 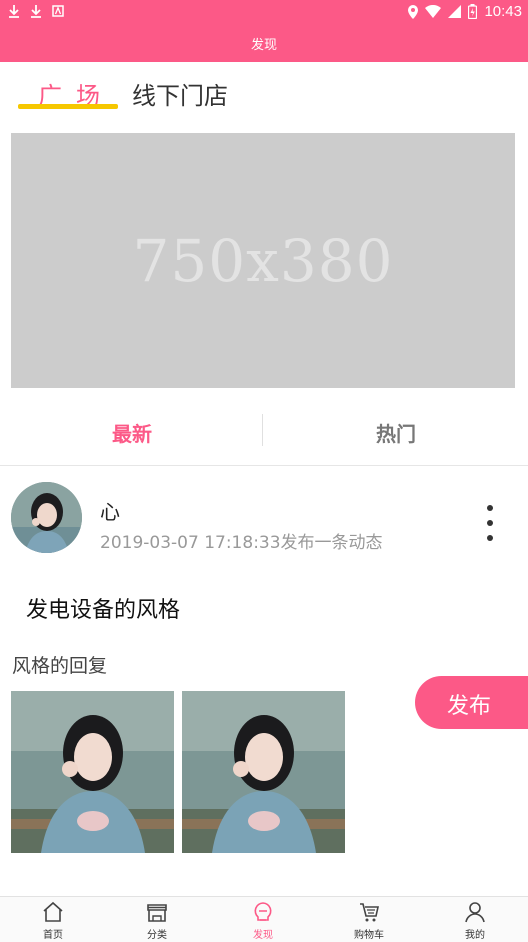 What do you see at coordinates (60, 666) in the screenshot?
I see `post-reply: 风格的回复` at bounding box center [60, 666].